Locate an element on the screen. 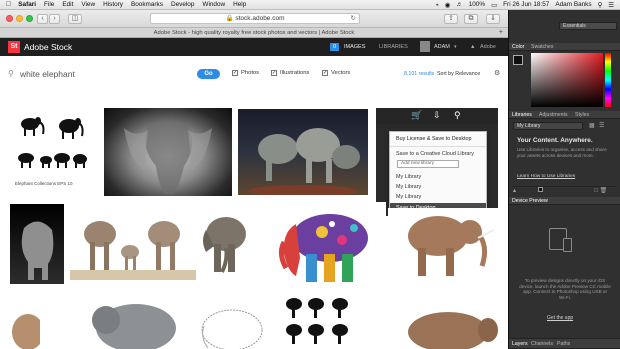 The width and height of the screenshot is (620, 349). menubar-user: Adam Banks is located at coordinates (573, 4).